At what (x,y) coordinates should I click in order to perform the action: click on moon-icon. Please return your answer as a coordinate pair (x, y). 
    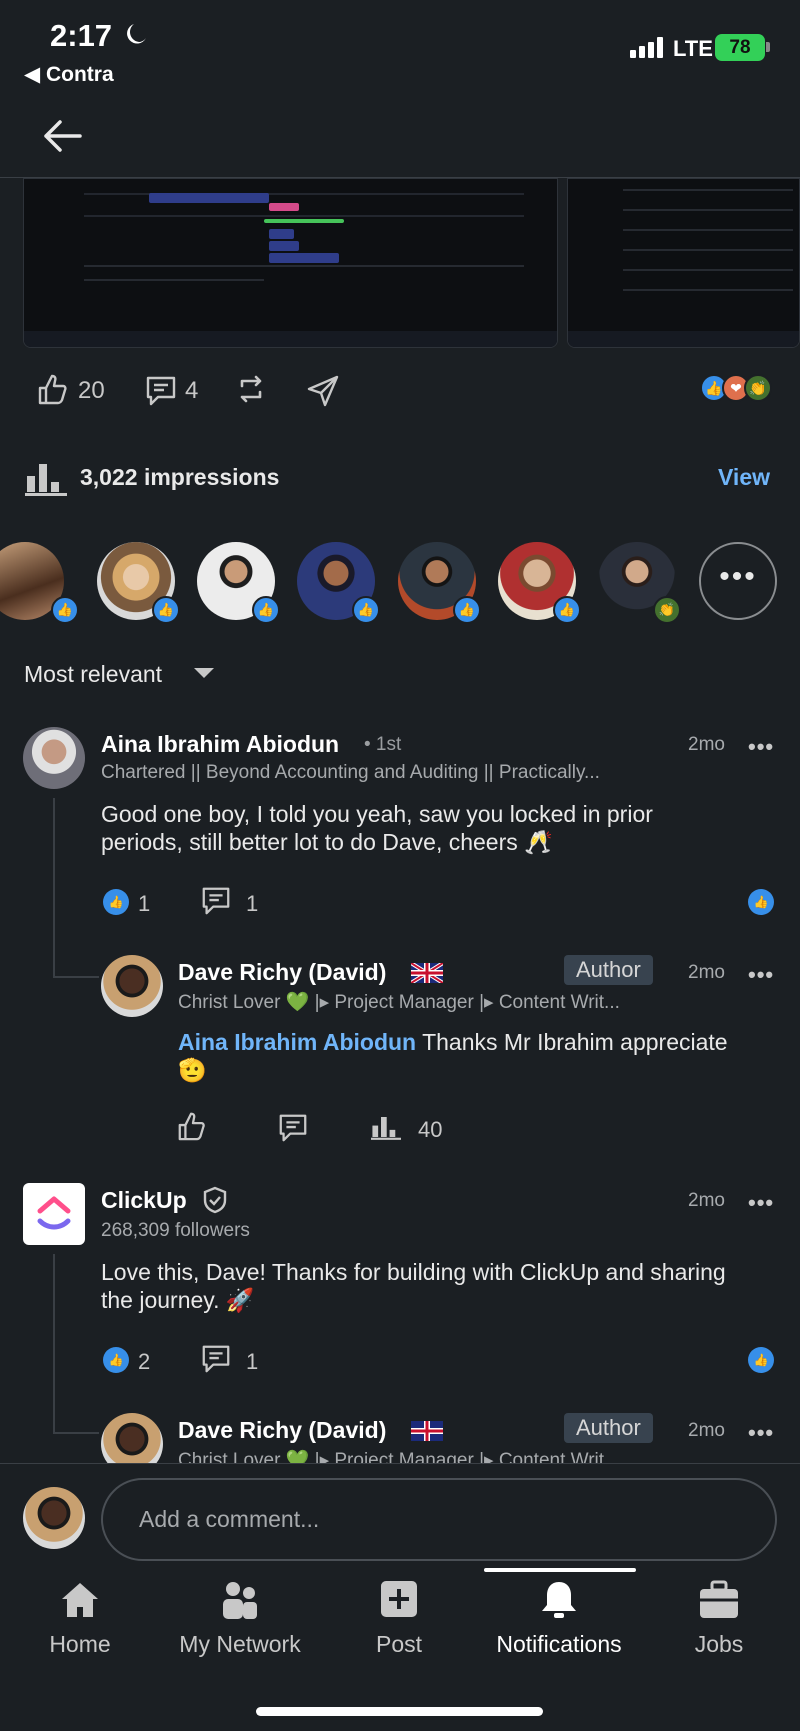
    Looking at the image, I should click on (136, 34).